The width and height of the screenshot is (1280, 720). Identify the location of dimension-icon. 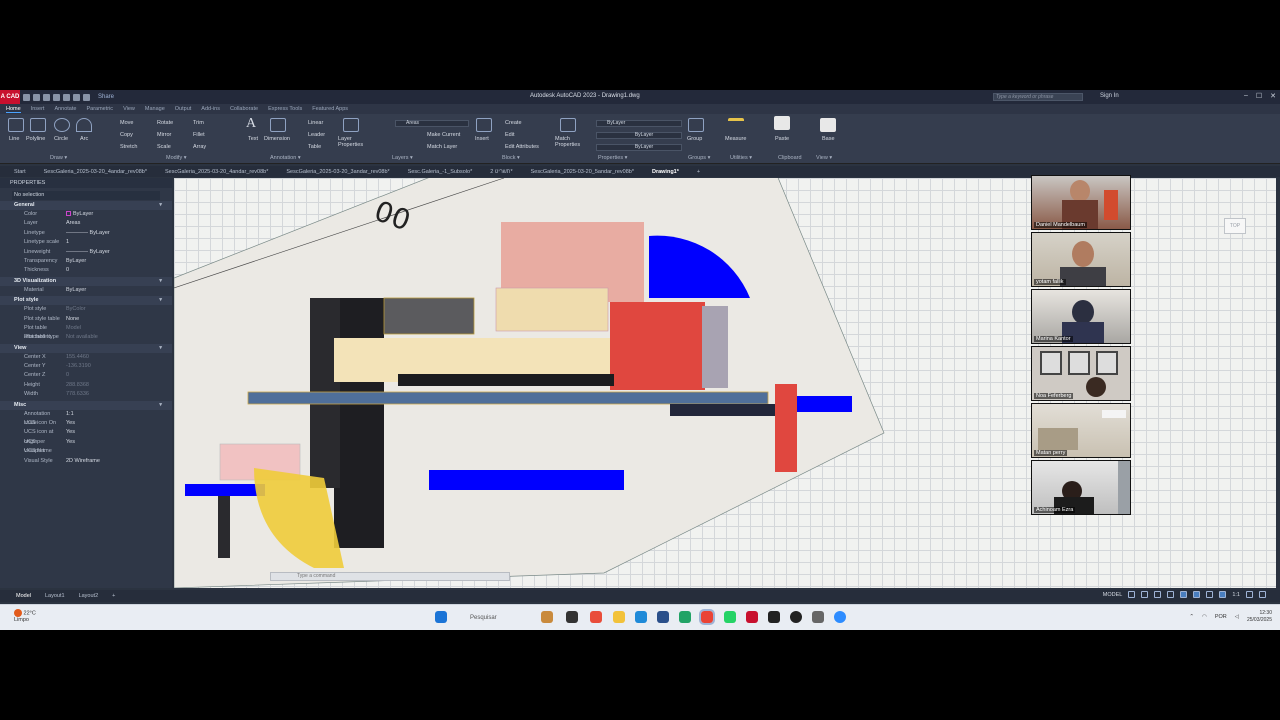
(278, 125).